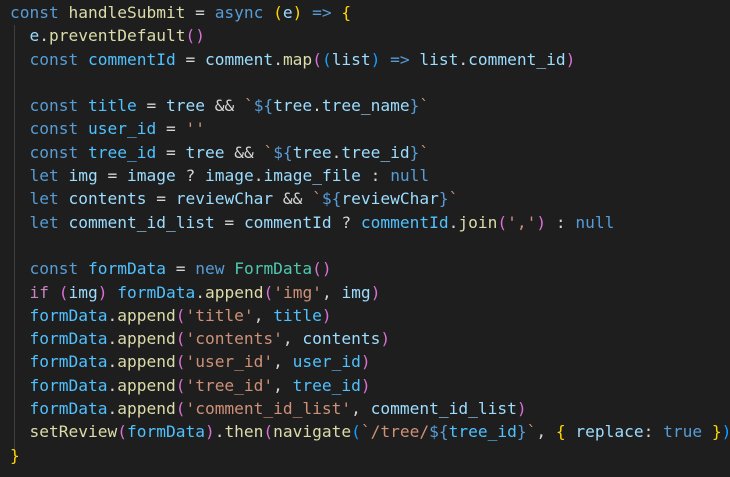 The width and height of the screenshot is (730, 477). What do you see at coordinates (517, 59) in the screenshot?
I see `code-token: comment_id` at bounding box center [517, 59].